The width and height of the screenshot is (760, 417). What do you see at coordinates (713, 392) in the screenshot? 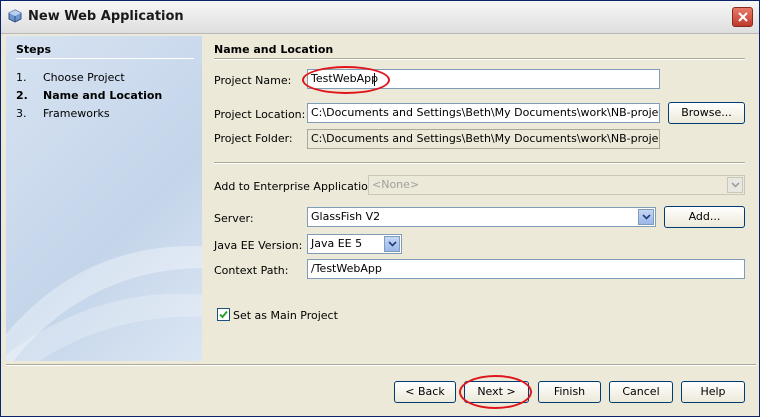
I see `help-button: Help` at bounding box center [713, 392].